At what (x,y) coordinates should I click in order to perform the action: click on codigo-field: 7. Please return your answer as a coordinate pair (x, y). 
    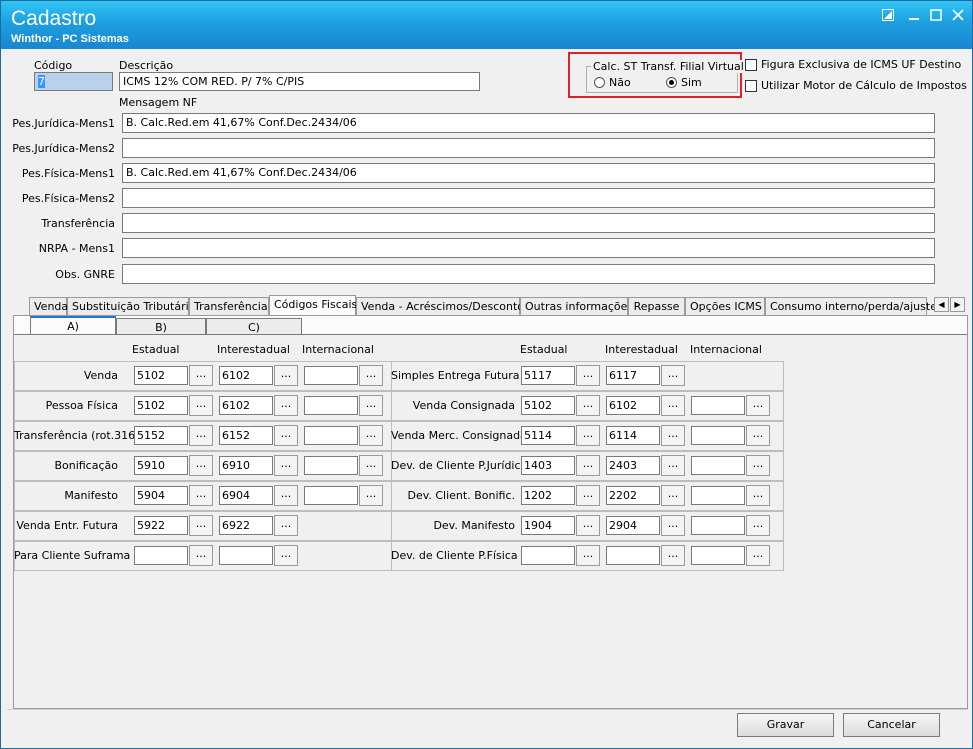
    Looking at the image, I should click on (73, 81).